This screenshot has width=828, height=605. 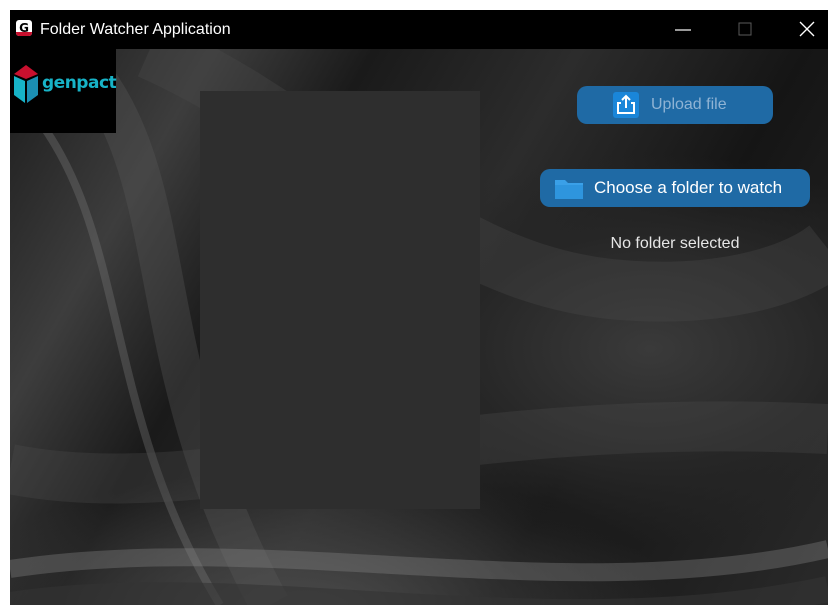 I want to click on choose-folder-button: Choose a folder to watch, so click(x=675, y=188).